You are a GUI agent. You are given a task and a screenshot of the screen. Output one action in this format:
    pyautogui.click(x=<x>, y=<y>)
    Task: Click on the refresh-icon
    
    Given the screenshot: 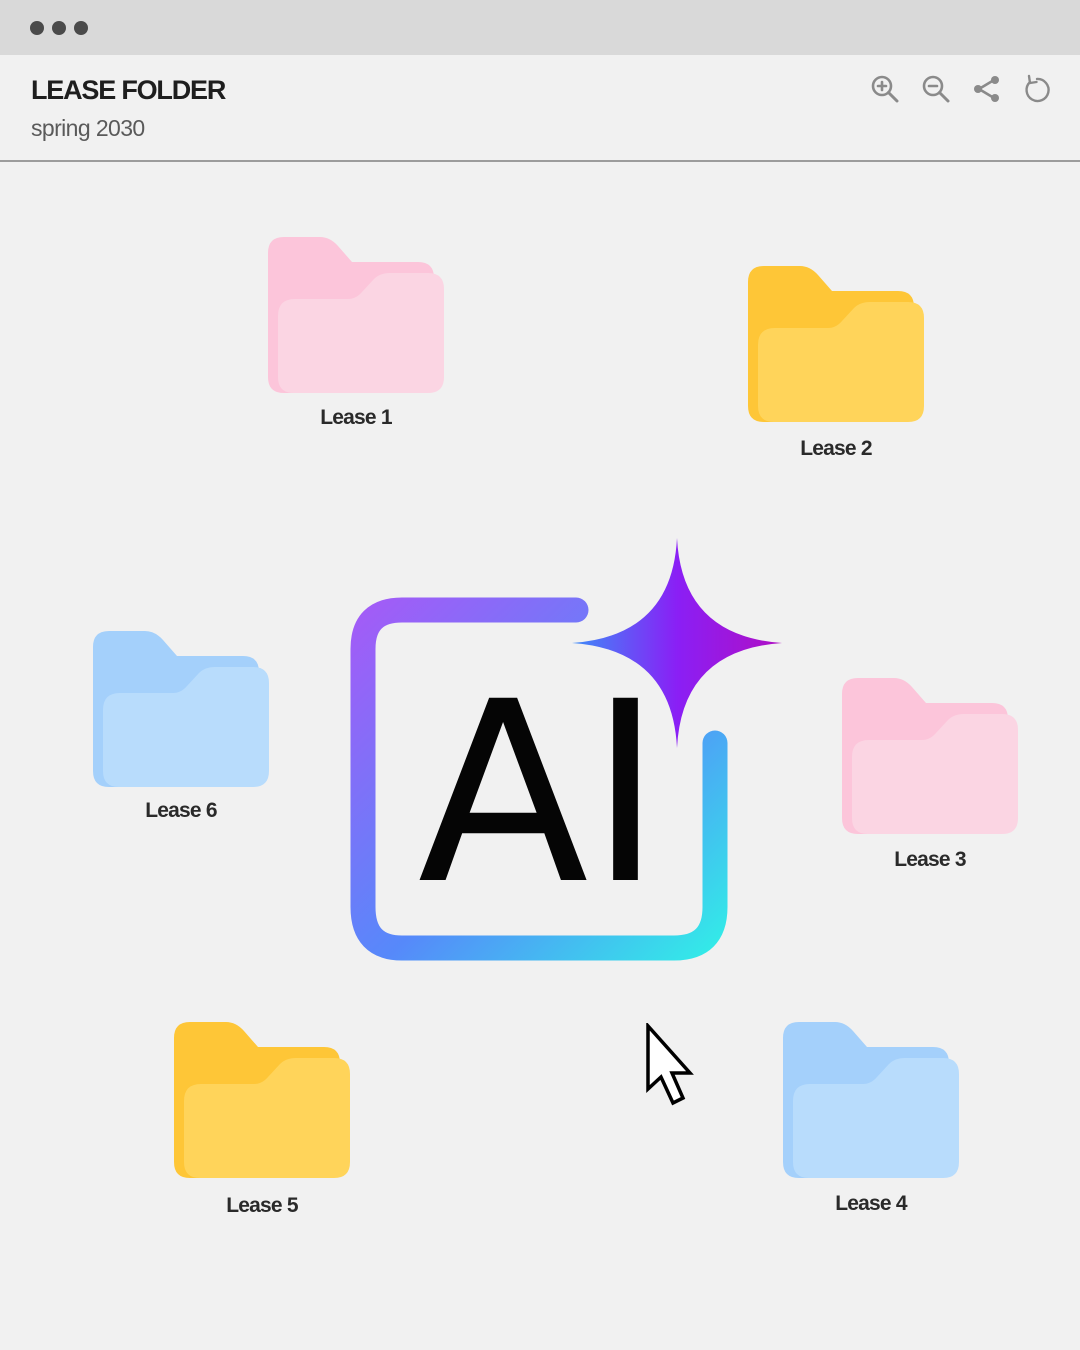 What is the action you would take?
    pyautogui.click(x=1037, y=88)
    